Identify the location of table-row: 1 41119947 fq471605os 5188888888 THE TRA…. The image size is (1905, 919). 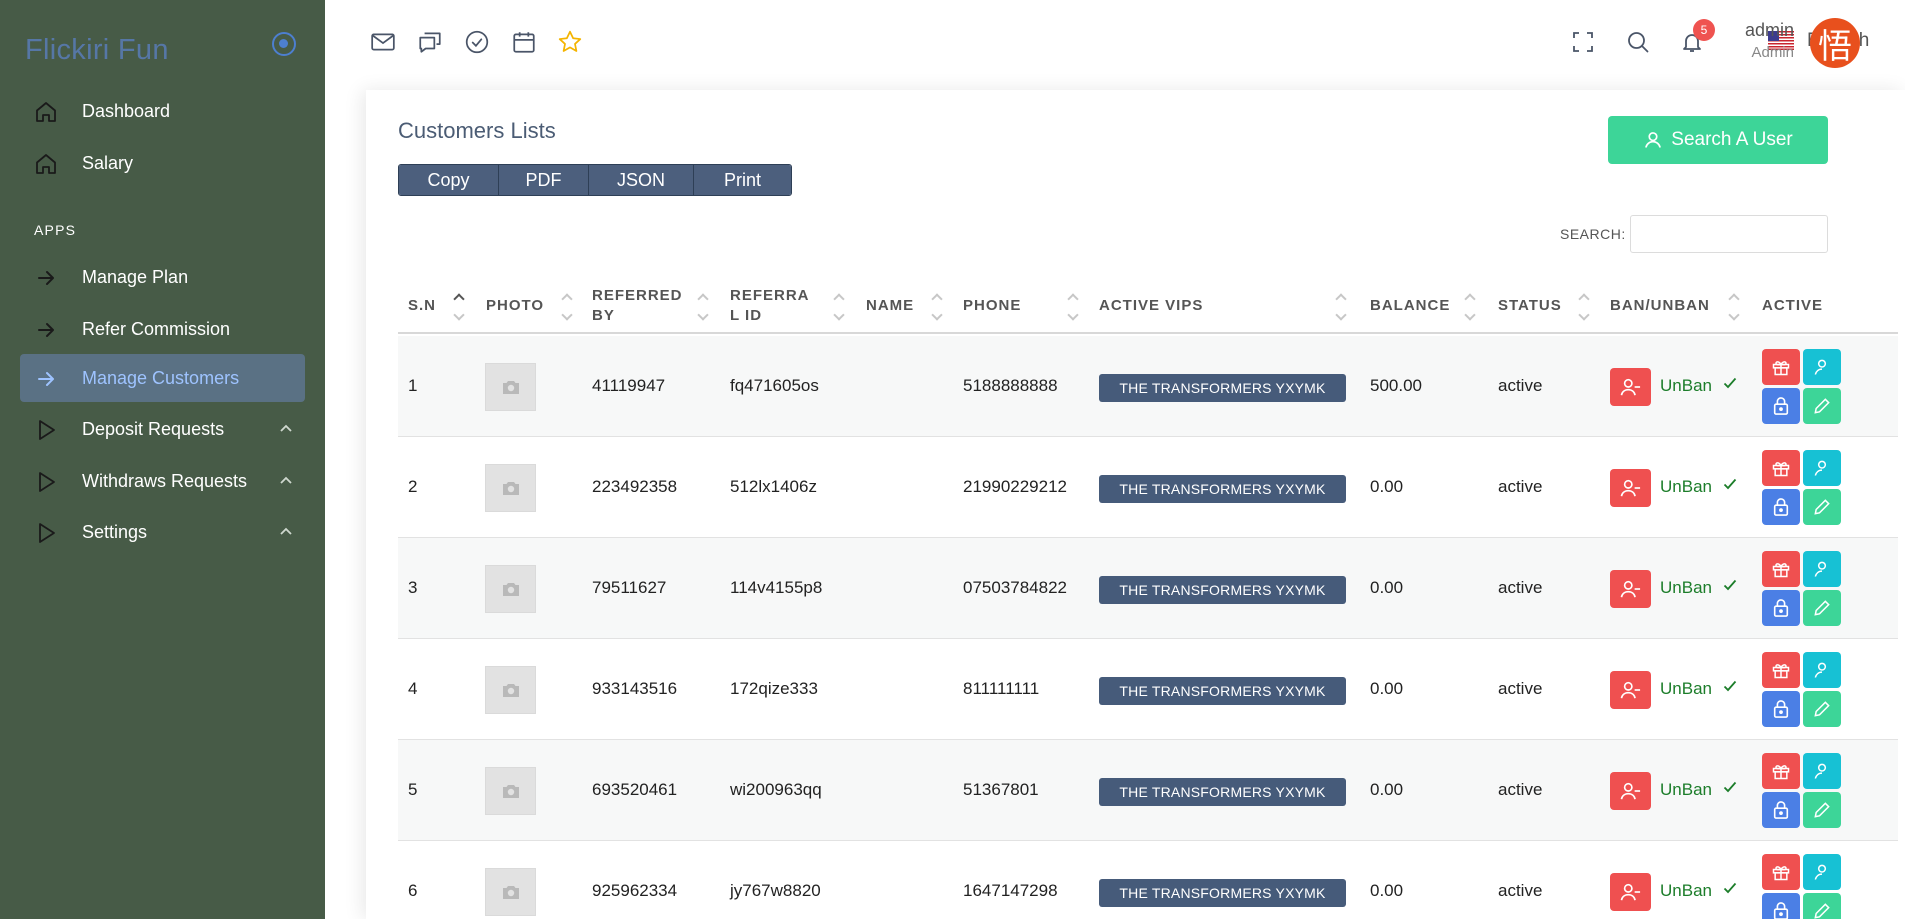
(1148, 386).